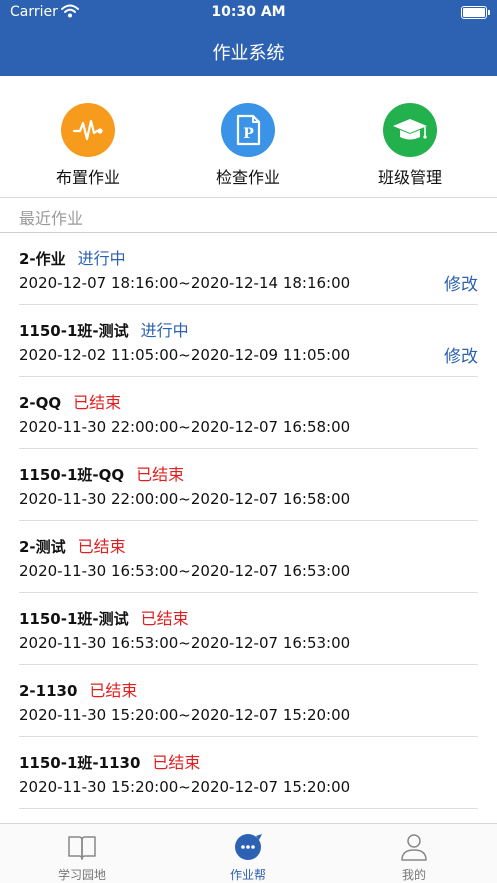 Image resolution: width=497 pixels, height=883 pixels. I want to click on homework-title-line: 1150-1班-测试 进行中, so click(104, 329).